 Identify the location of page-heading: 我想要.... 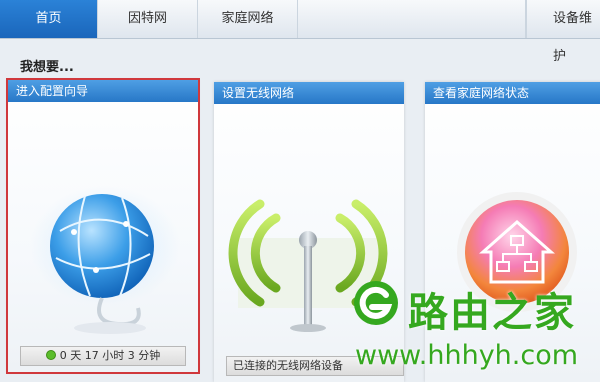
(47, 67).